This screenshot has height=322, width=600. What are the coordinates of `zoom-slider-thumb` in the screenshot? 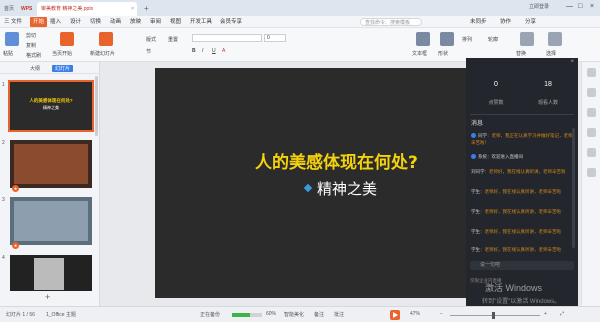 It's located at (493, 315).